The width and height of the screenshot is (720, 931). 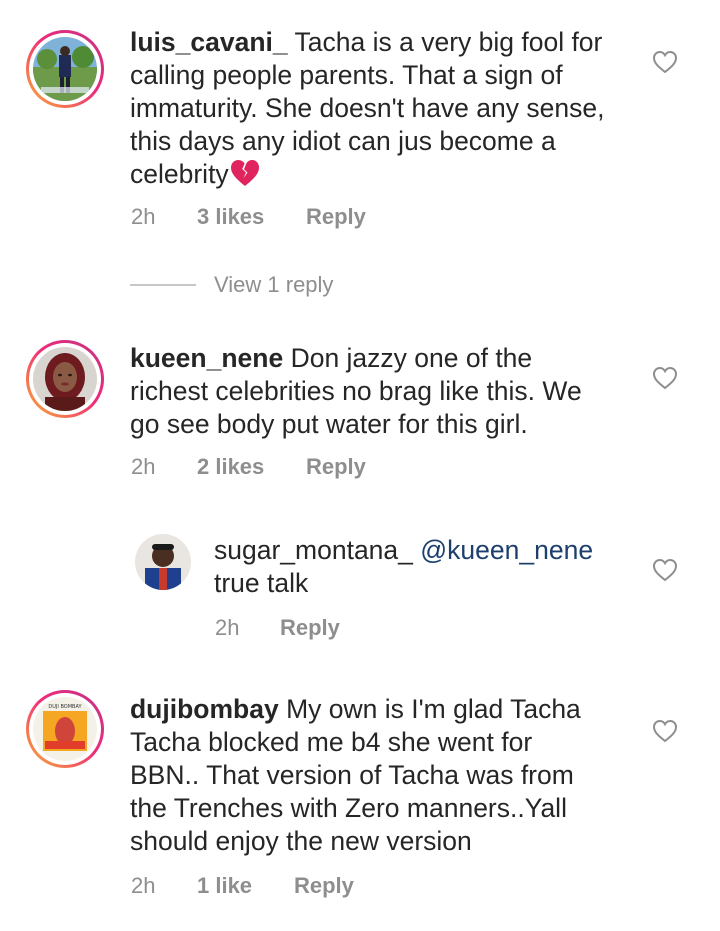 I want to click on comment-likes: 1 like, so click(x=245, y=886).